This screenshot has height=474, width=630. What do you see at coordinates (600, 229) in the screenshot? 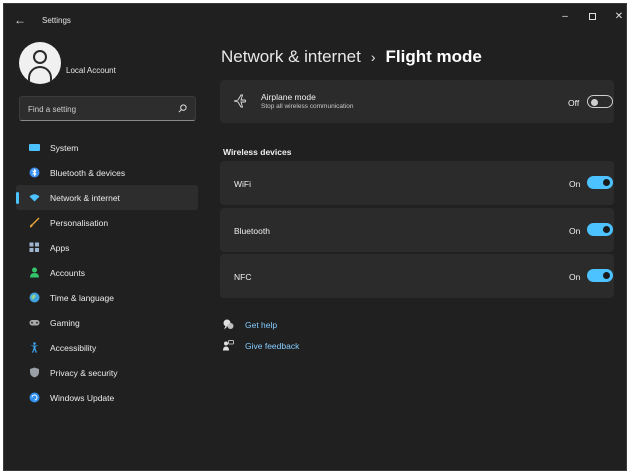
I see `bluetooth-toggle` at bounding box center [600, 229].